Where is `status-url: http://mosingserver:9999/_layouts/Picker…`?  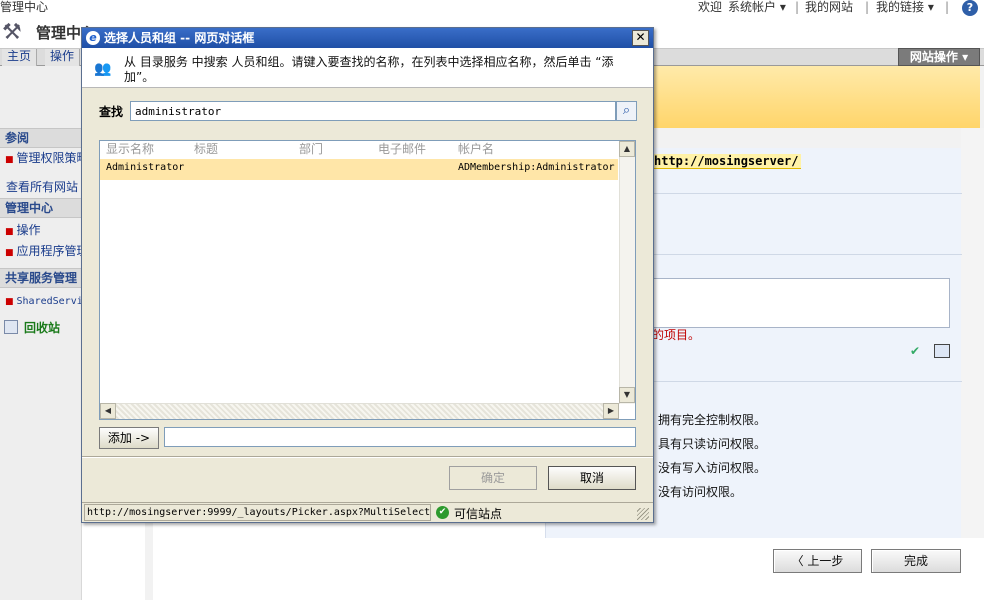 status-url: http://mosingserver:9999/_layouts/Picker… is located at coordinates (257, 512).